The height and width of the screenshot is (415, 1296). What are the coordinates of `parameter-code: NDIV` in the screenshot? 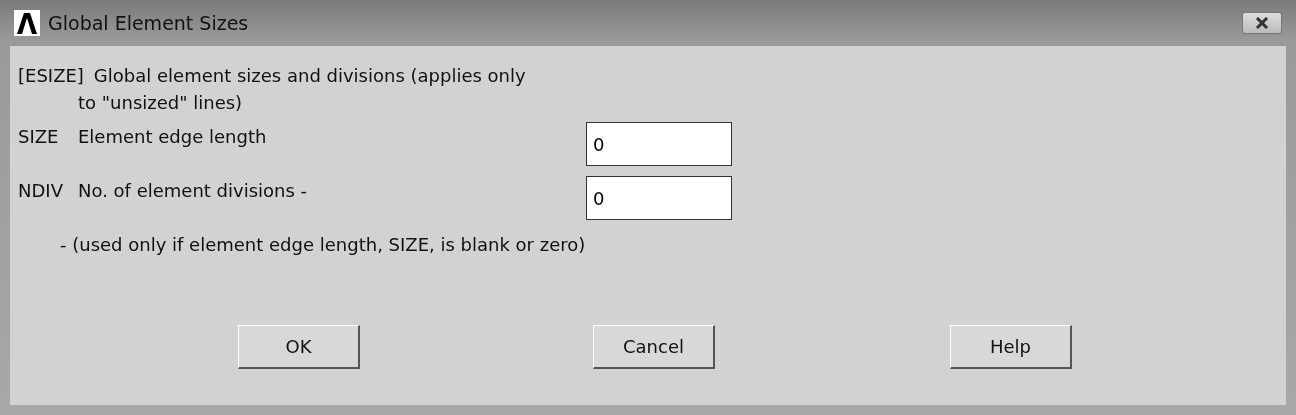 It's located at (41, 190).